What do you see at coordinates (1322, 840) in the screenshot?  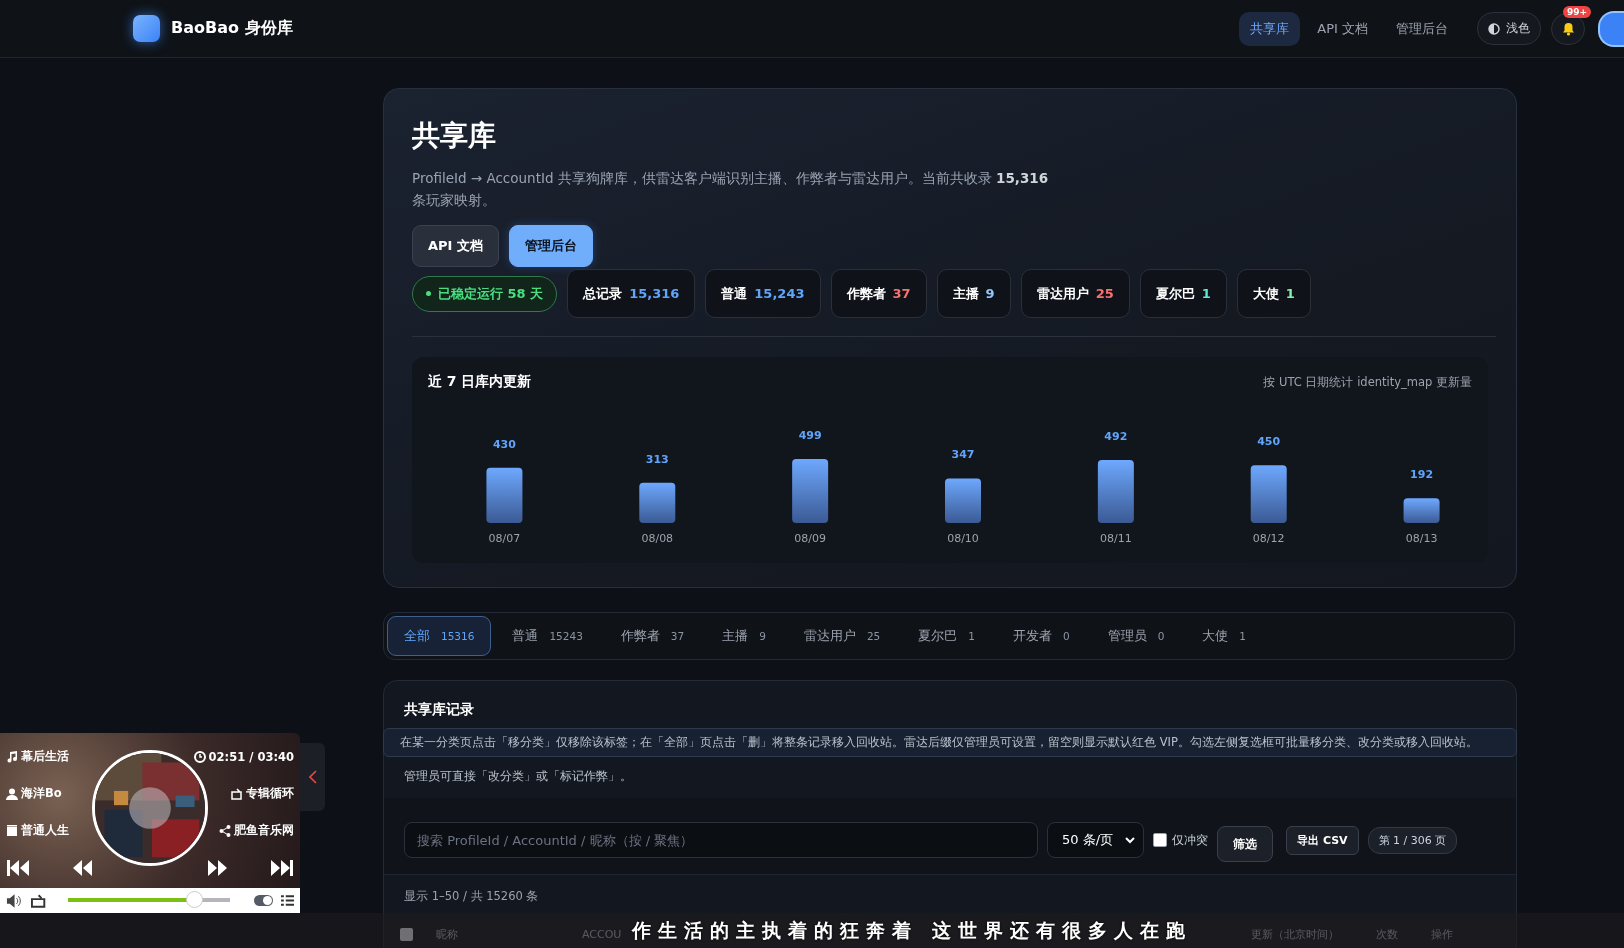 I see `export-button: 导出 CSV` at bounding box center [1322, 840].